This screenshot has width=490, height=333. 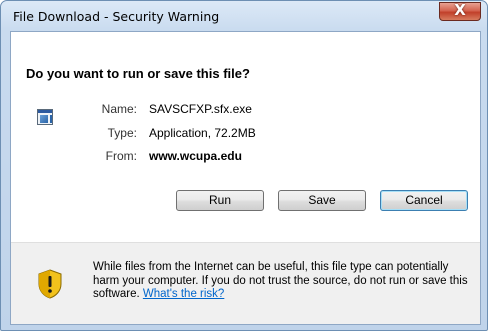 What do you see at coordinates (50, 284) in the screenshot?
I see `security-shield-warning-icon` at bounding box center [50, 284].